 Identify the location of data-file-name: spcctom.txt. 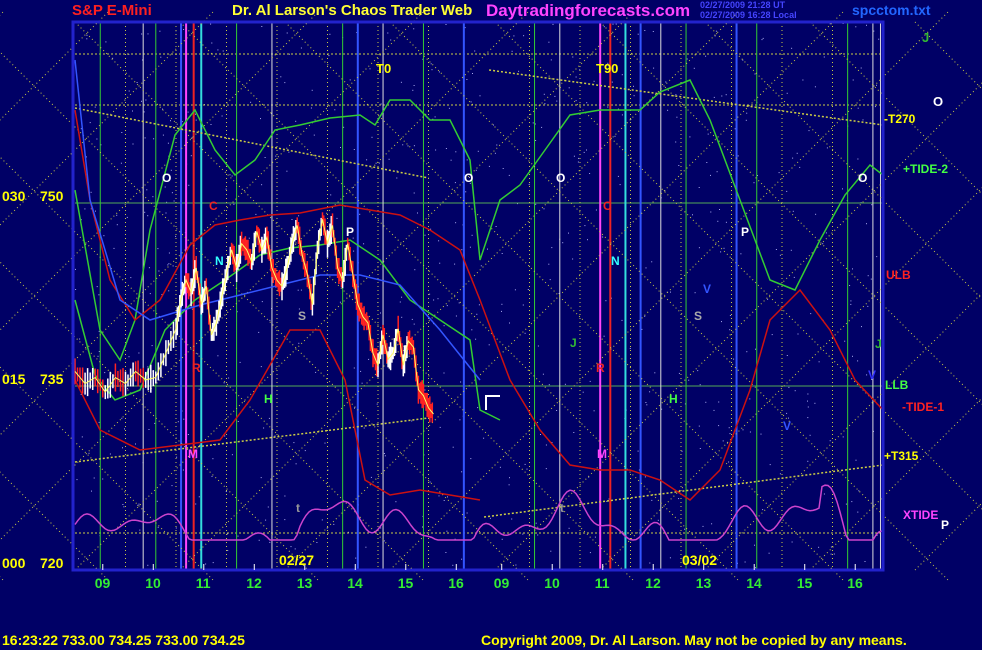
(891, 10).